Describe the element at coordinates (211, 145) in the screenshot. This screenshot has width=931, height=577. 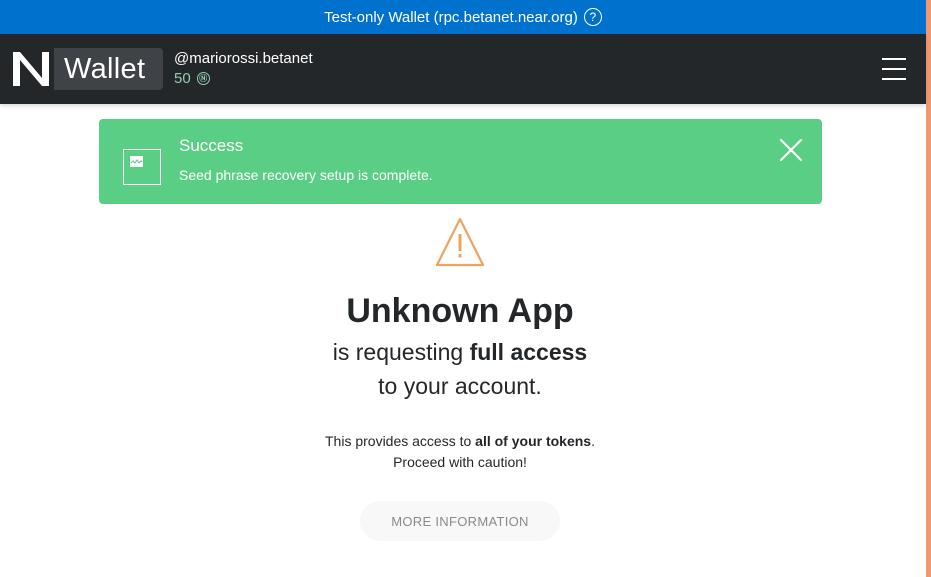
I see `alert-title: Success` at that location.